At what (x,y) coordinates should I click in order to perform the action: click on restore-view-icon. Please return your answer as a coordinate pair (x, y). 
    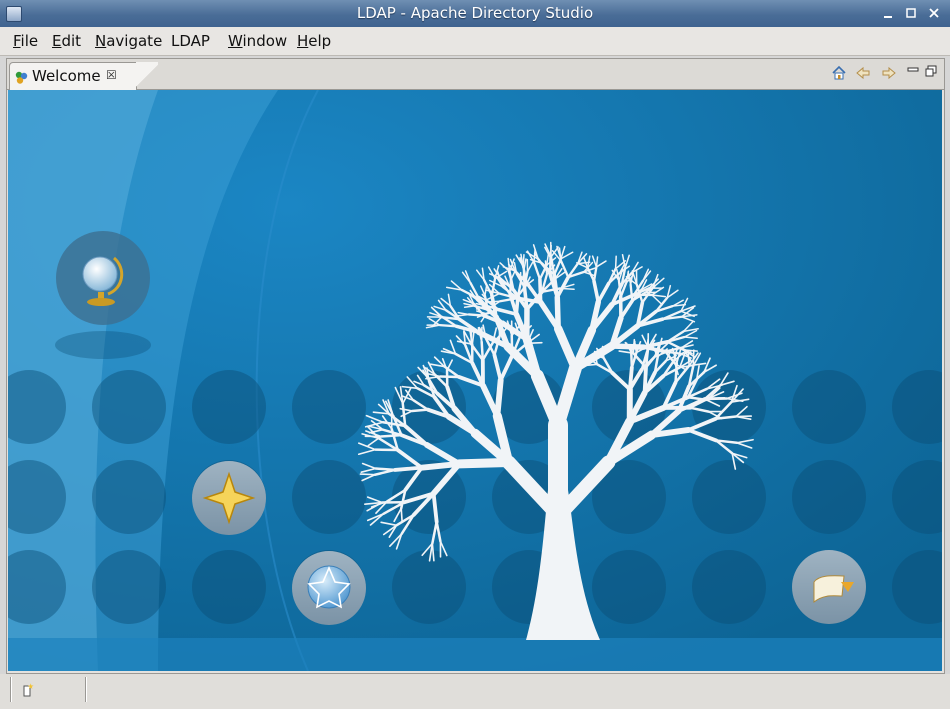
    Looking at the image, I should click on (933, 70).